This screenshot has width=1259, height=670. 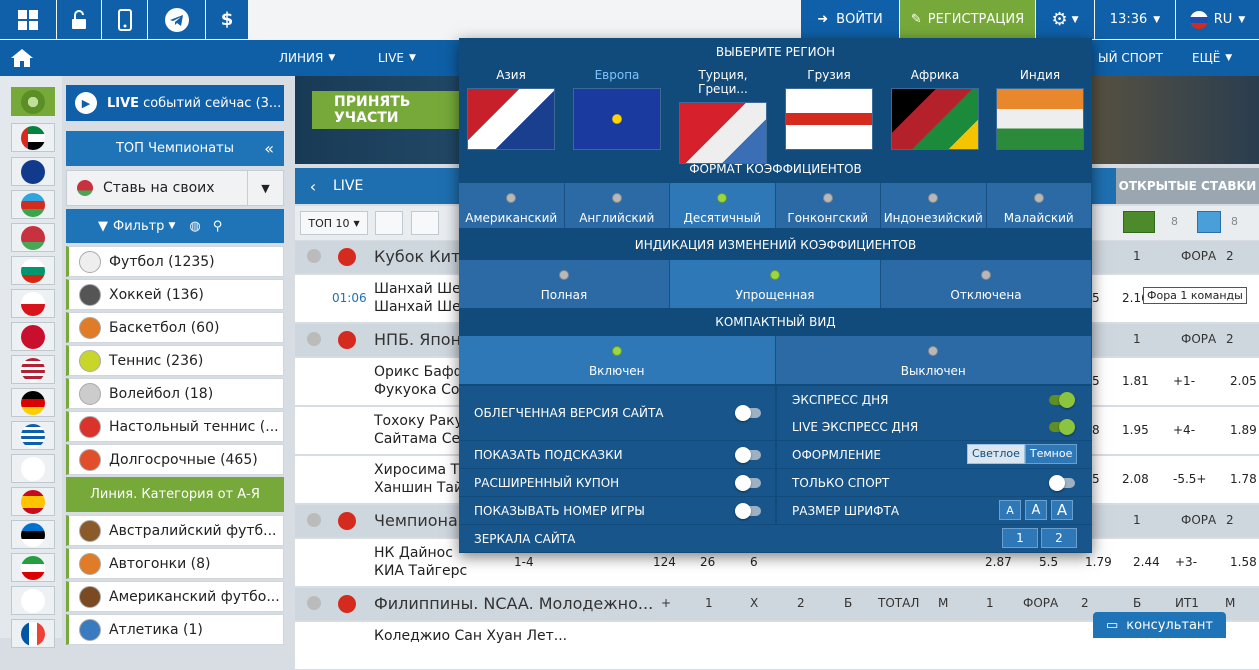 I want to click on odds-cell: +1-, so click(x=1184, y=381).